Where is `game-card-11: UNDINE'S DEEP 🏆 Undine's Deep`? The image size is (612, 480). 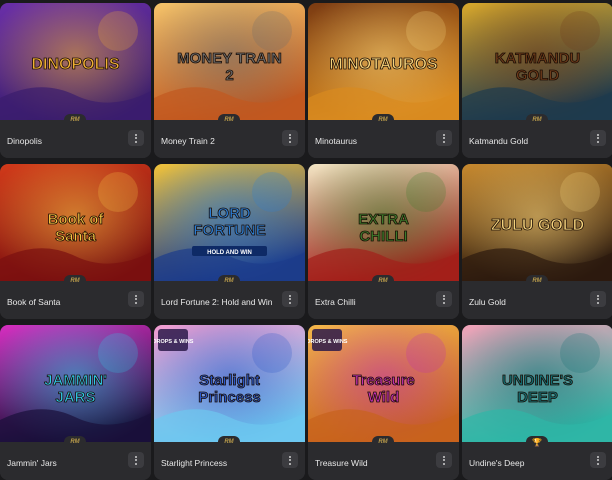
game-card-11: UNDINE'S DEEP 🏆 Undine's Deep is located at coordinates (537, 402).